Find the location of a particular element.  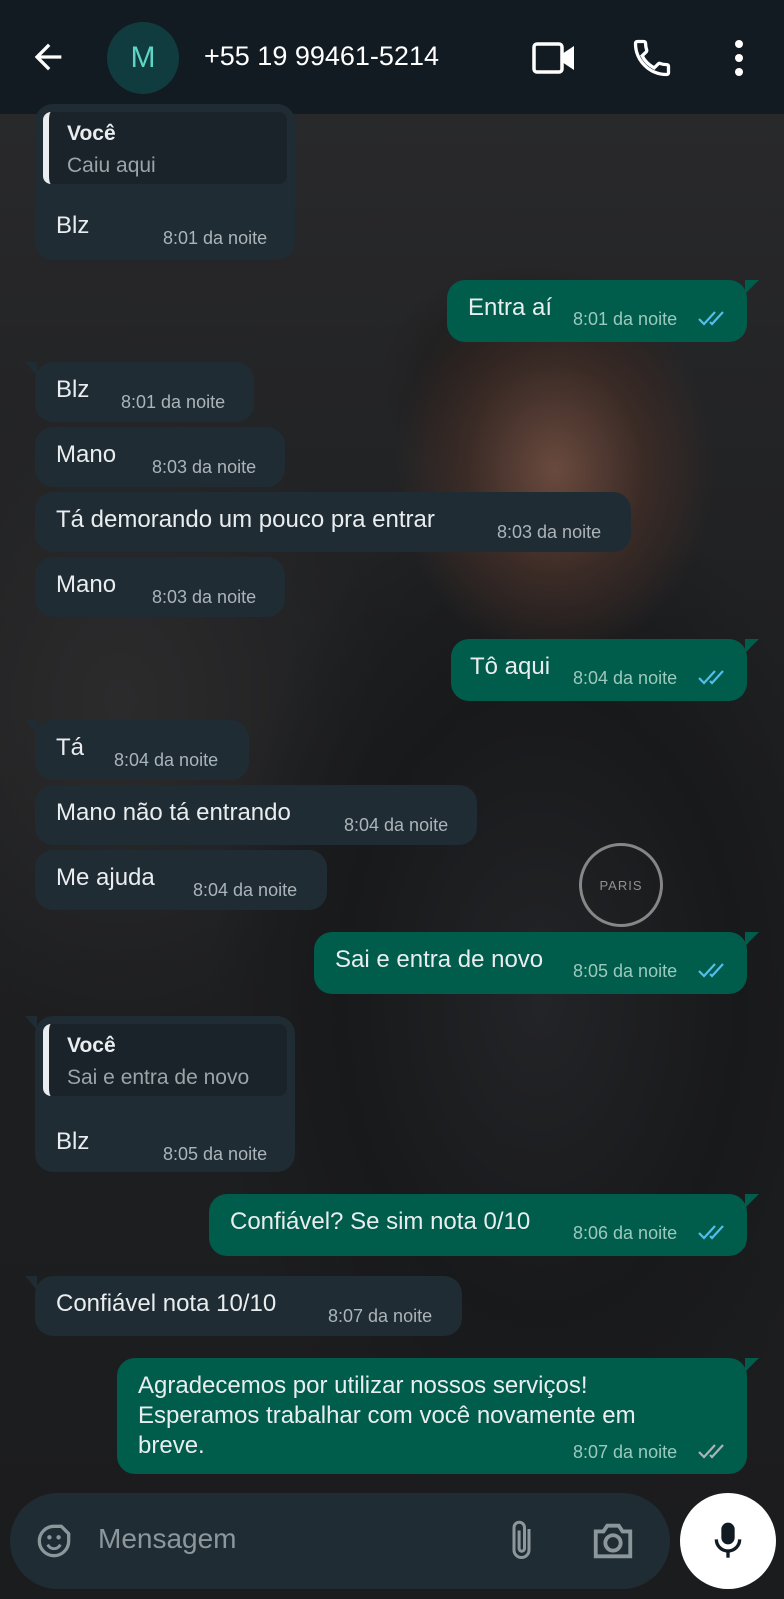

message-composer: Mensagem is located at coordinates (340, 1541).